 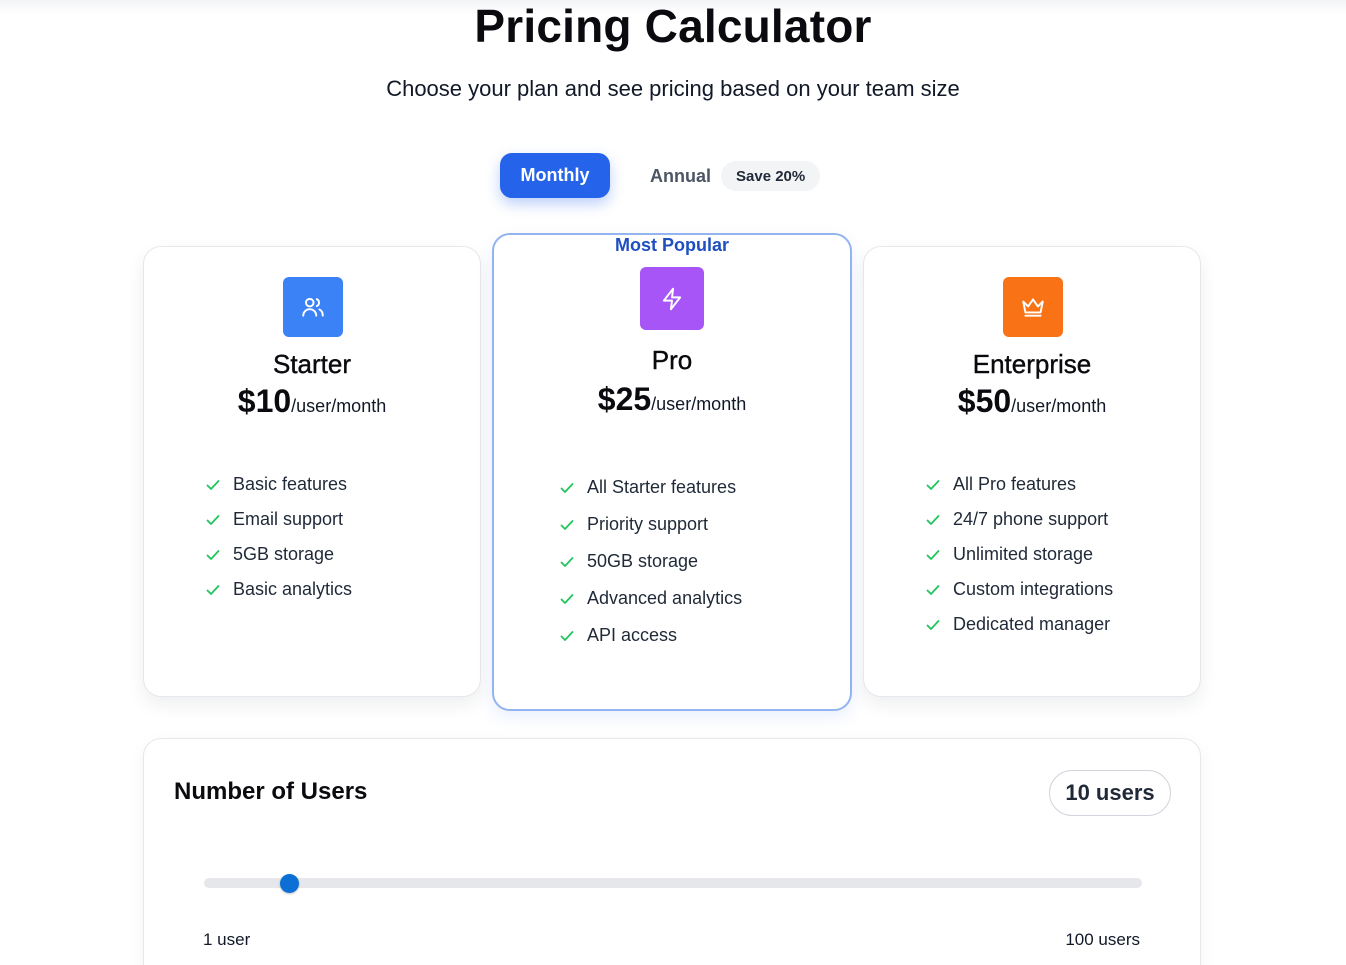 I want to click on feature-label: Advanced analytics, so click(x=665, y=598).